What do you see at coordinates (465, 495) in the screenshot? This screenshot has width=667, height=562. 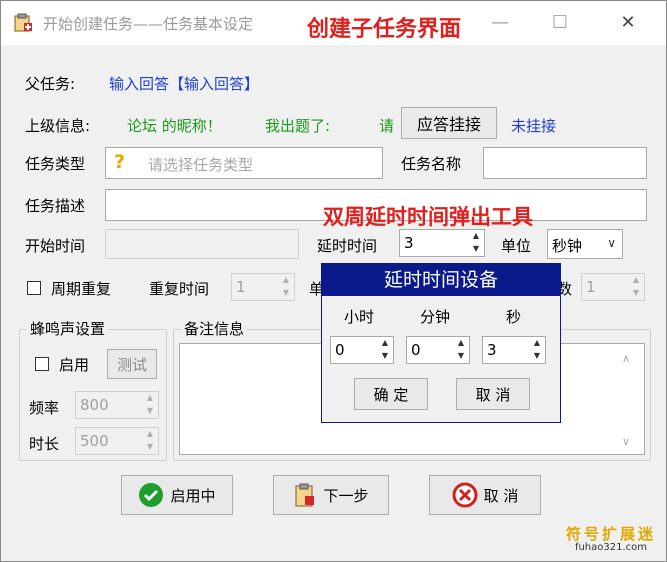 I see `cancel-circle-icon` at bounding box center [465, 495].